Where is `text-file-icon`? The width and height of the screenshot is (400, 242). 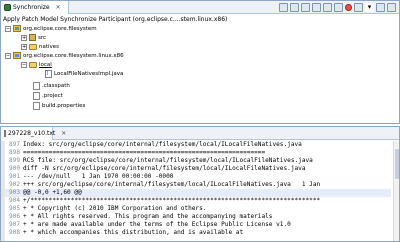
text-file-icon is located at coordinates (5, 133).